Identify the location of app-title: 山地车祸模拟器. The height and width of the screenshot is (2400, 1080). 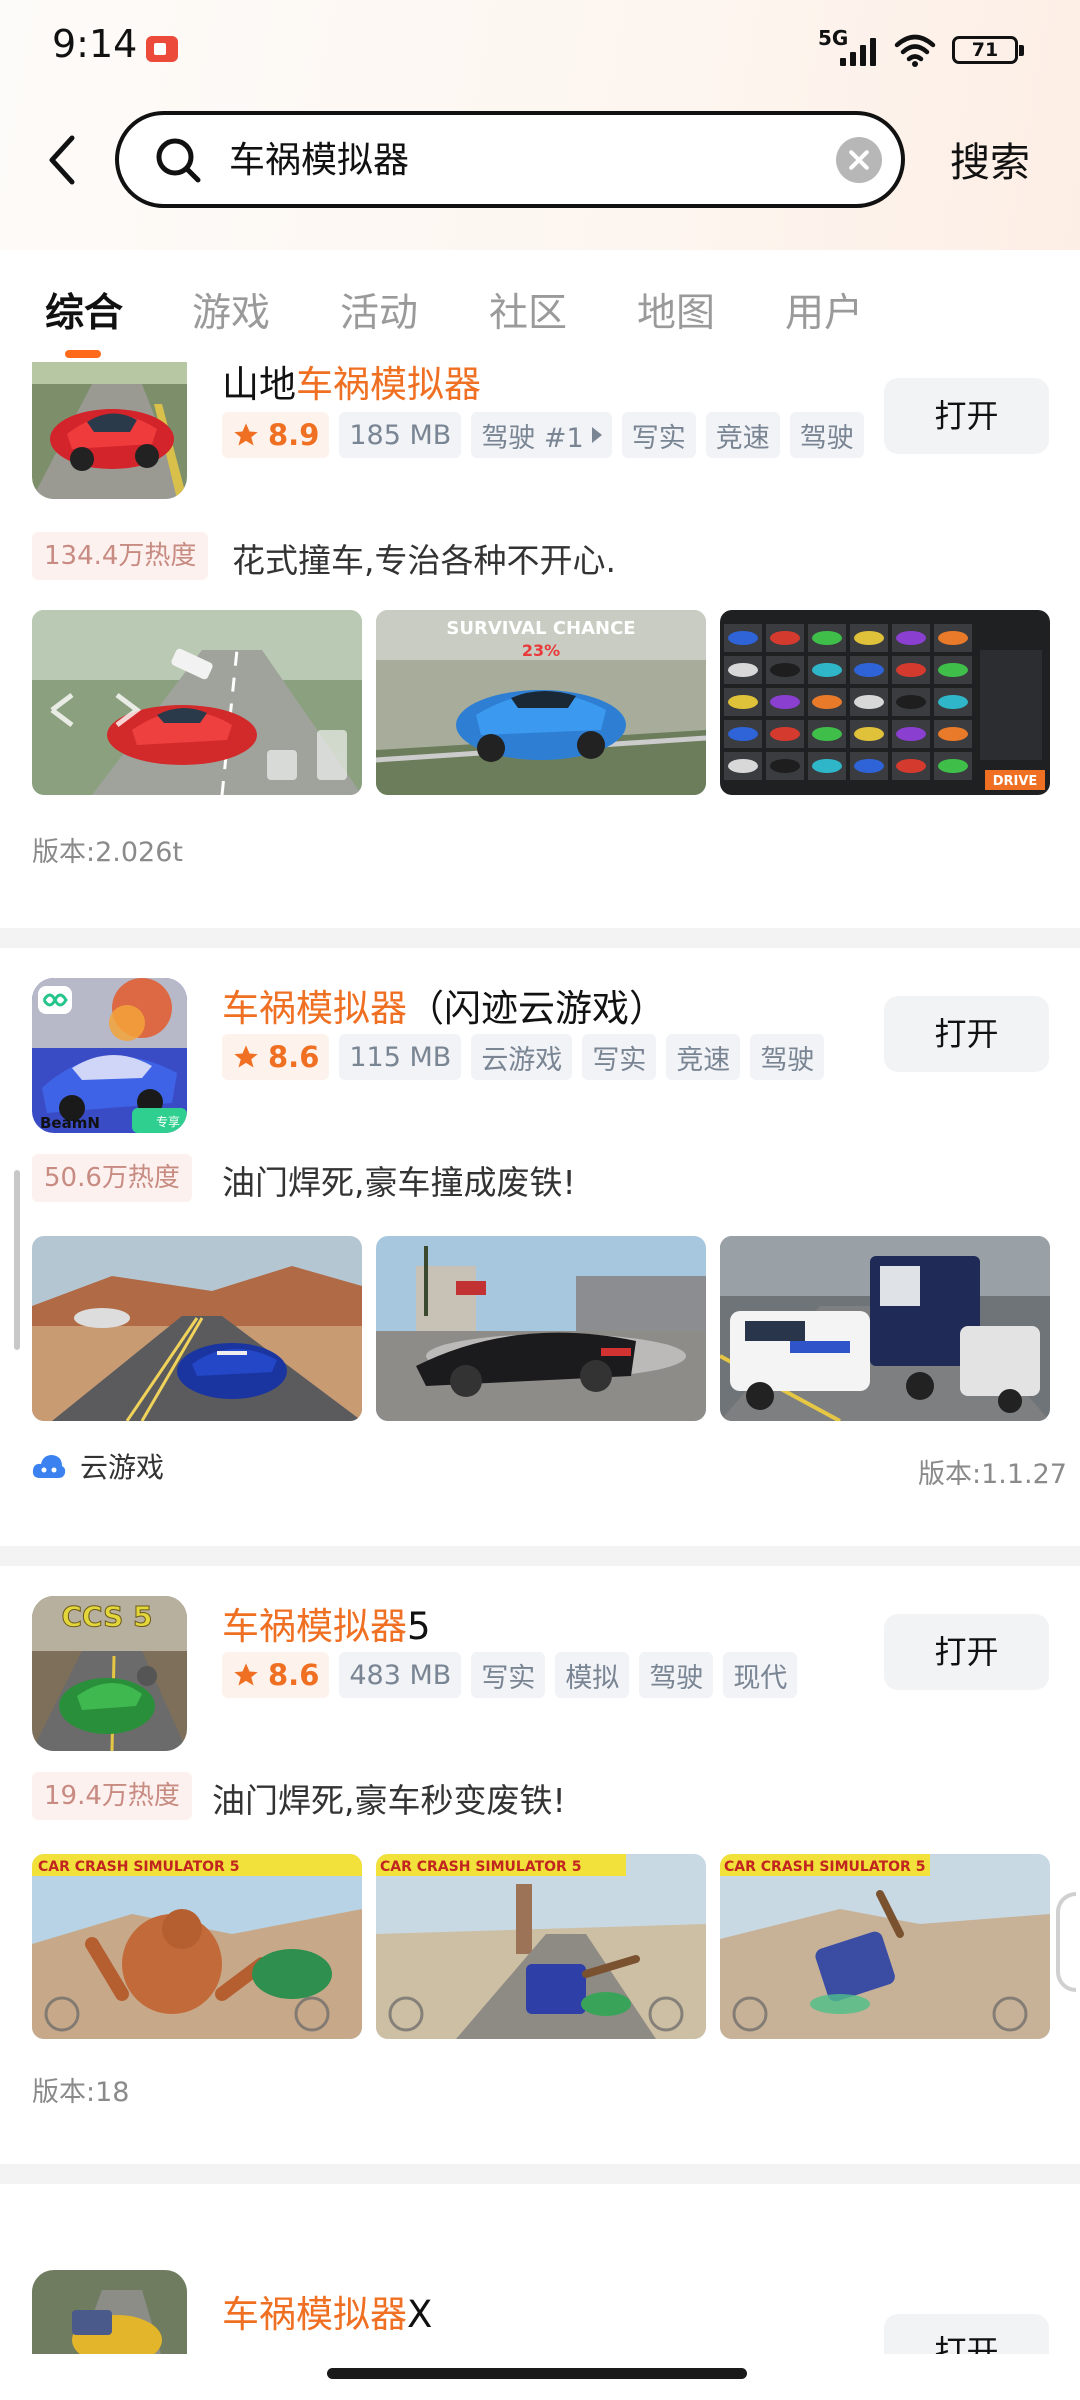
(351, 385).